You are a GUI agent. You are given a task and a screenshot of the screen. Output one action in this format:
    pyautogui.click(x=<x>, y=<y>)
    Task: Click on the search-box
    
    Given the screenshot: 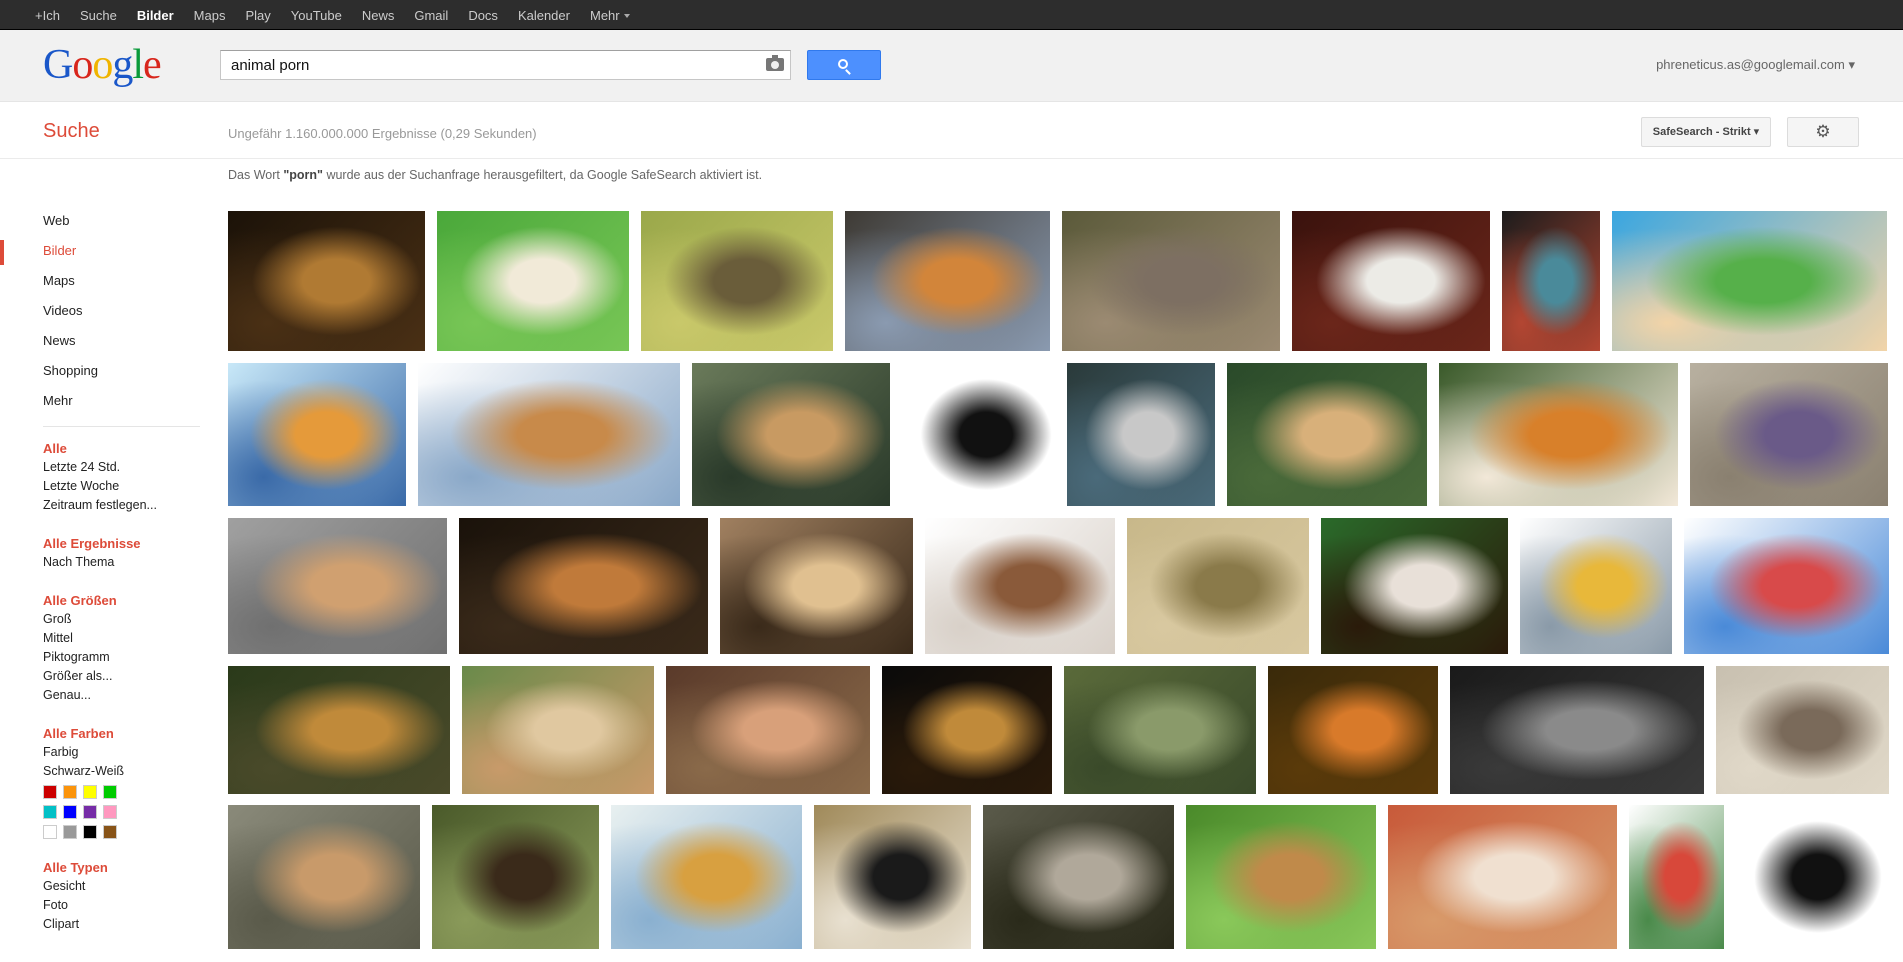 What is the action you would take?
    pyautogui.click(x=505, y=65)
    